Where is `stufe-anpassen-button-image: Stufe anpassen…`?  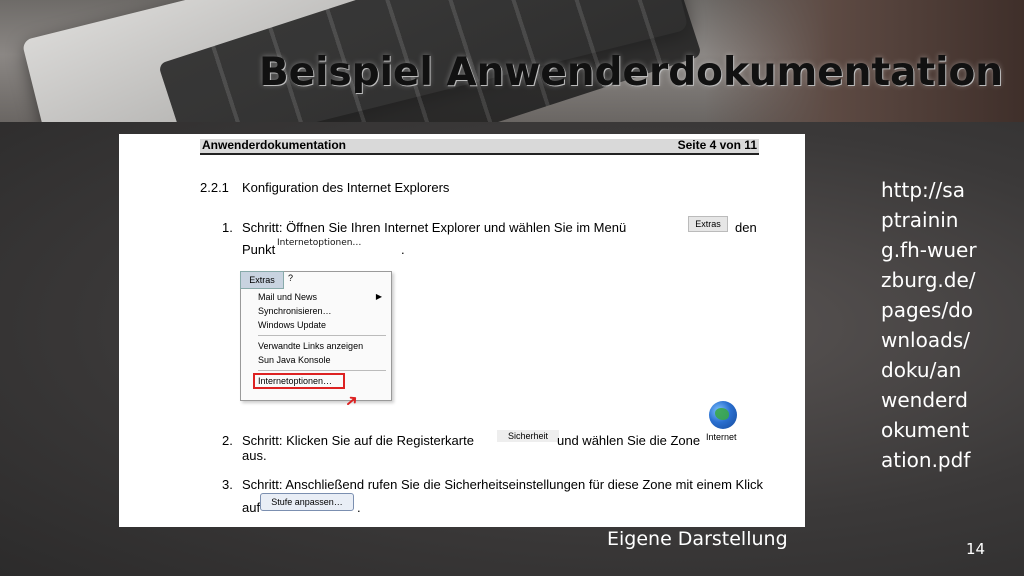 stufe-anpassen-button-image: Stufe anpassen… is located at coordinates (307, 502).